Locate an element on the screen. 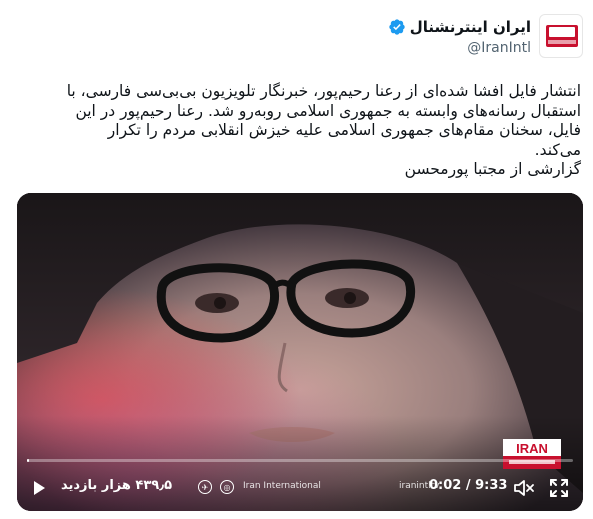 The width and height of the screenshot is (593, 519). tweet-text-line: گزارشی از مجتبا پورمحسن is located at coordinates (492, 169).